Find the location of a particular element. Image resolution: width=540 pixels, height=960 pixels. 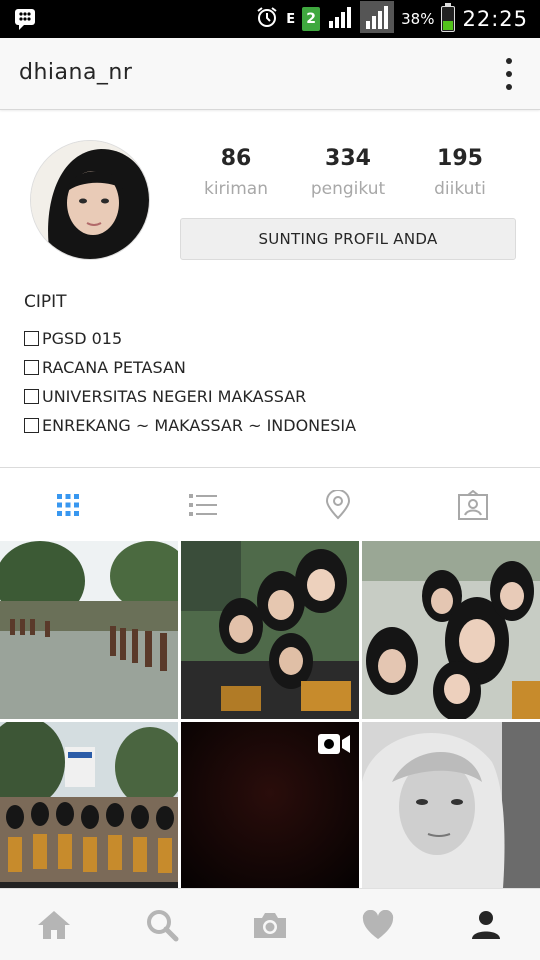

bio-line-text: RACANA PETASAN is located at coordinates (114, 367).